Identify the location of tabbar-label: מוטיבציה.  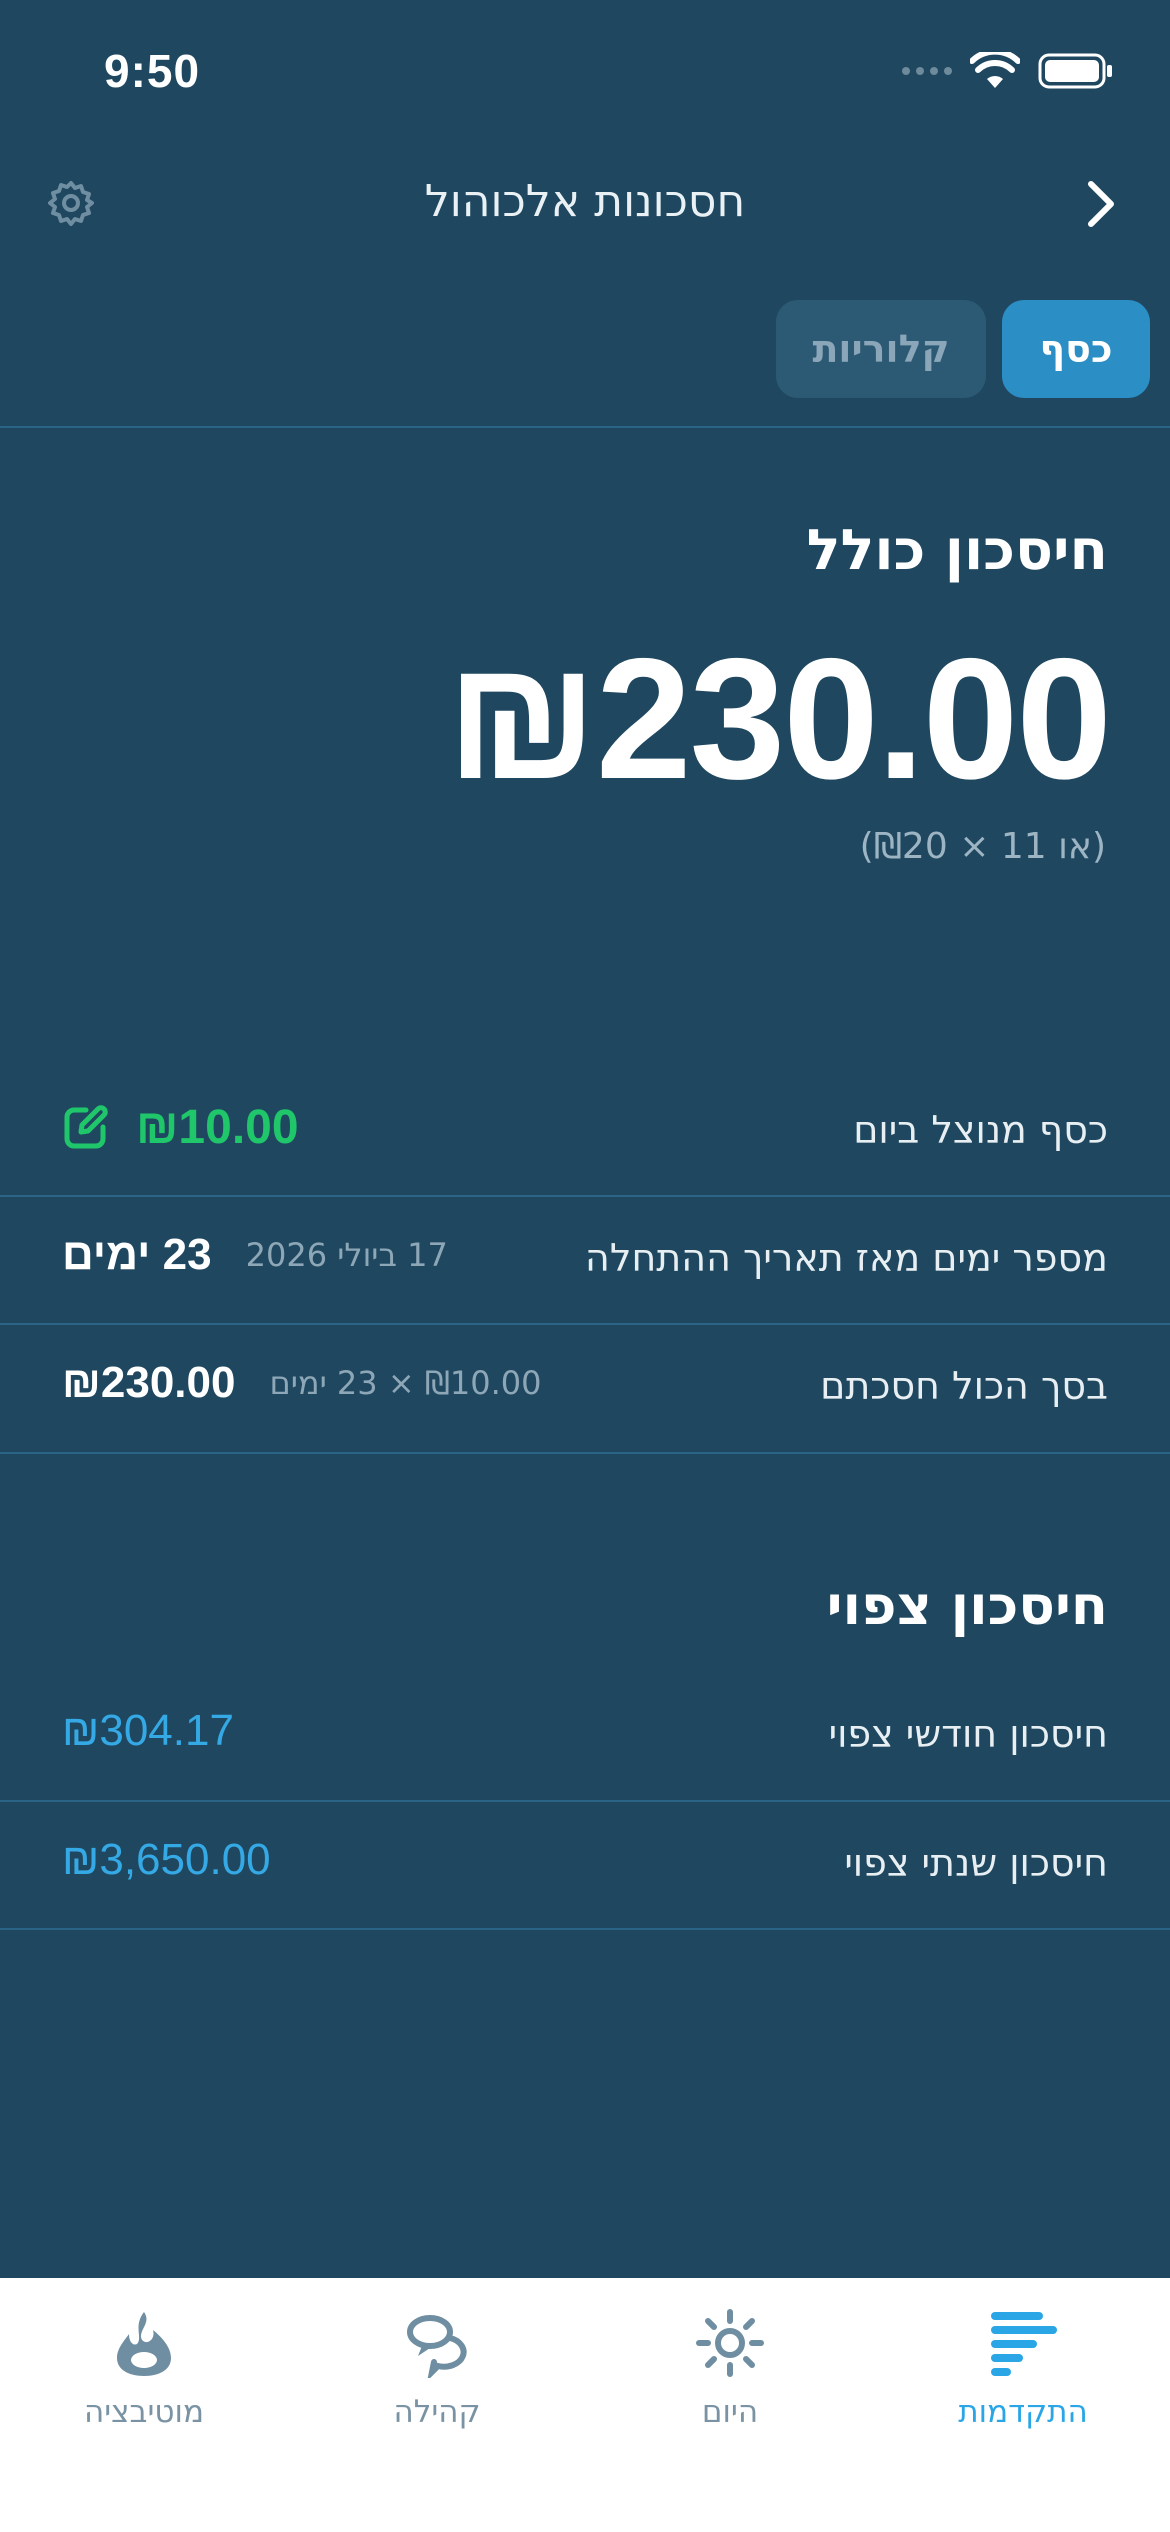
(144, 2412).